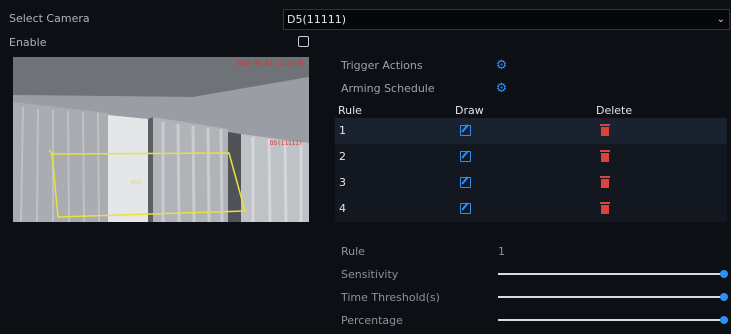  I want to click on rule-value: 1, so click(501, 251).